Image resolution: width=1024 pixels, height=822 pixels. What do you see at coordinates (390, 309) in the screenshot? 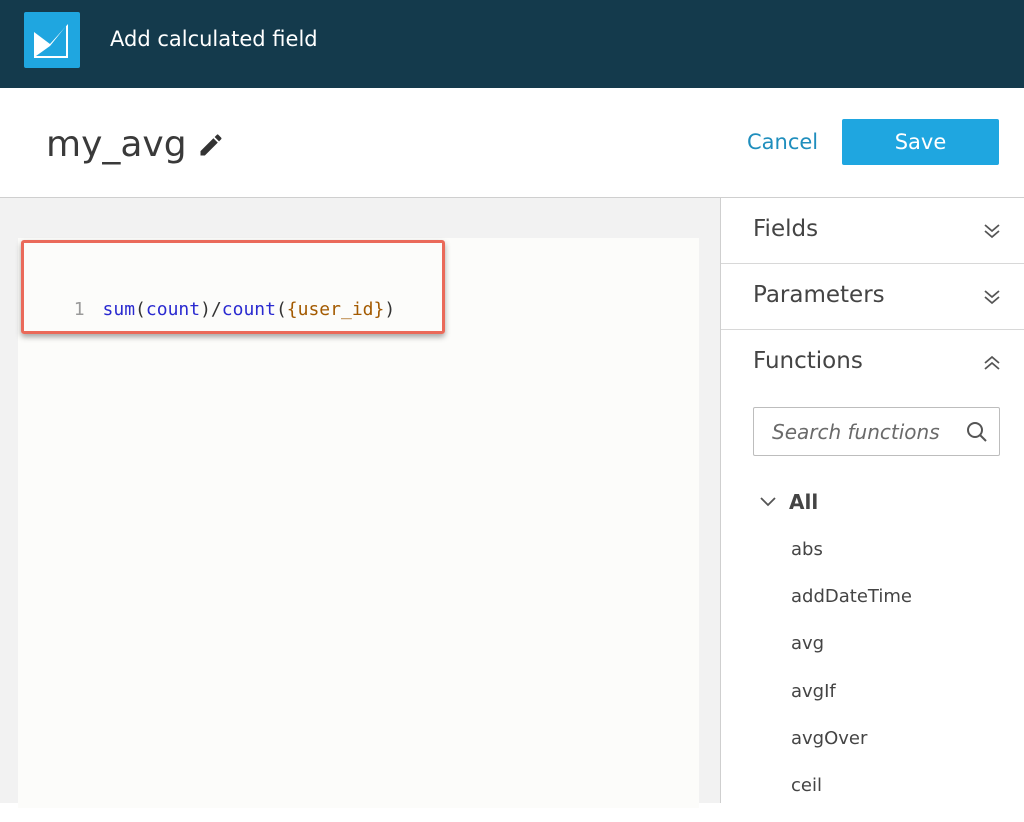
I see `code-token-punctuation: )` at bounding box center [390, 309].